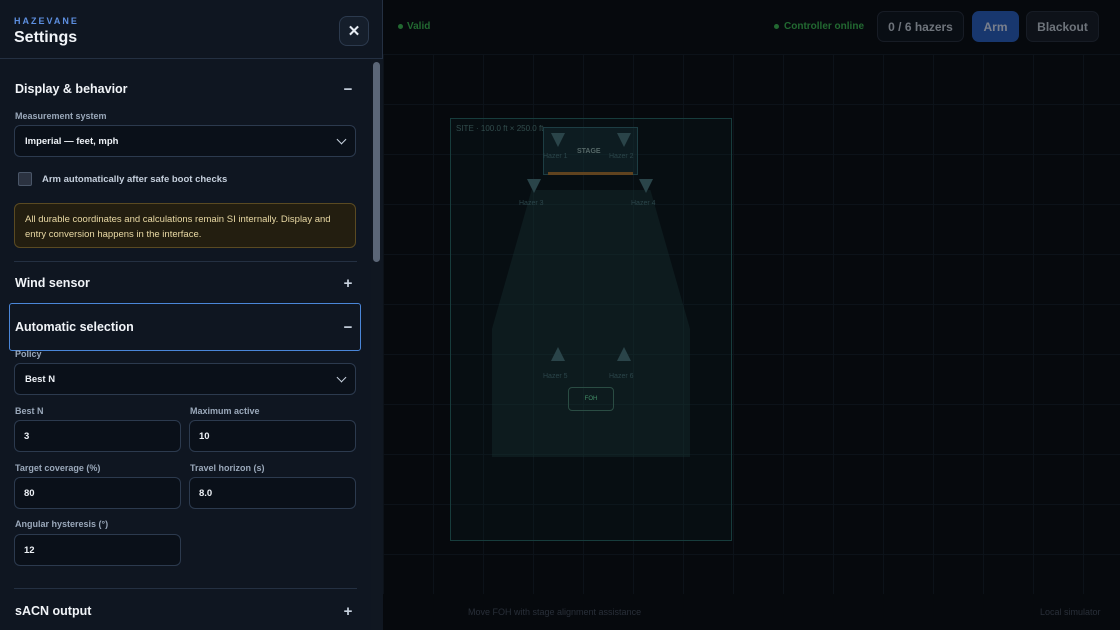 This screenshot has width=1120, height=630. What do you see at coordinates (227, 468) in the screenshot?
I see `travel-horizon-label: Travel horizon (s)` at bounding box center [227, 468].